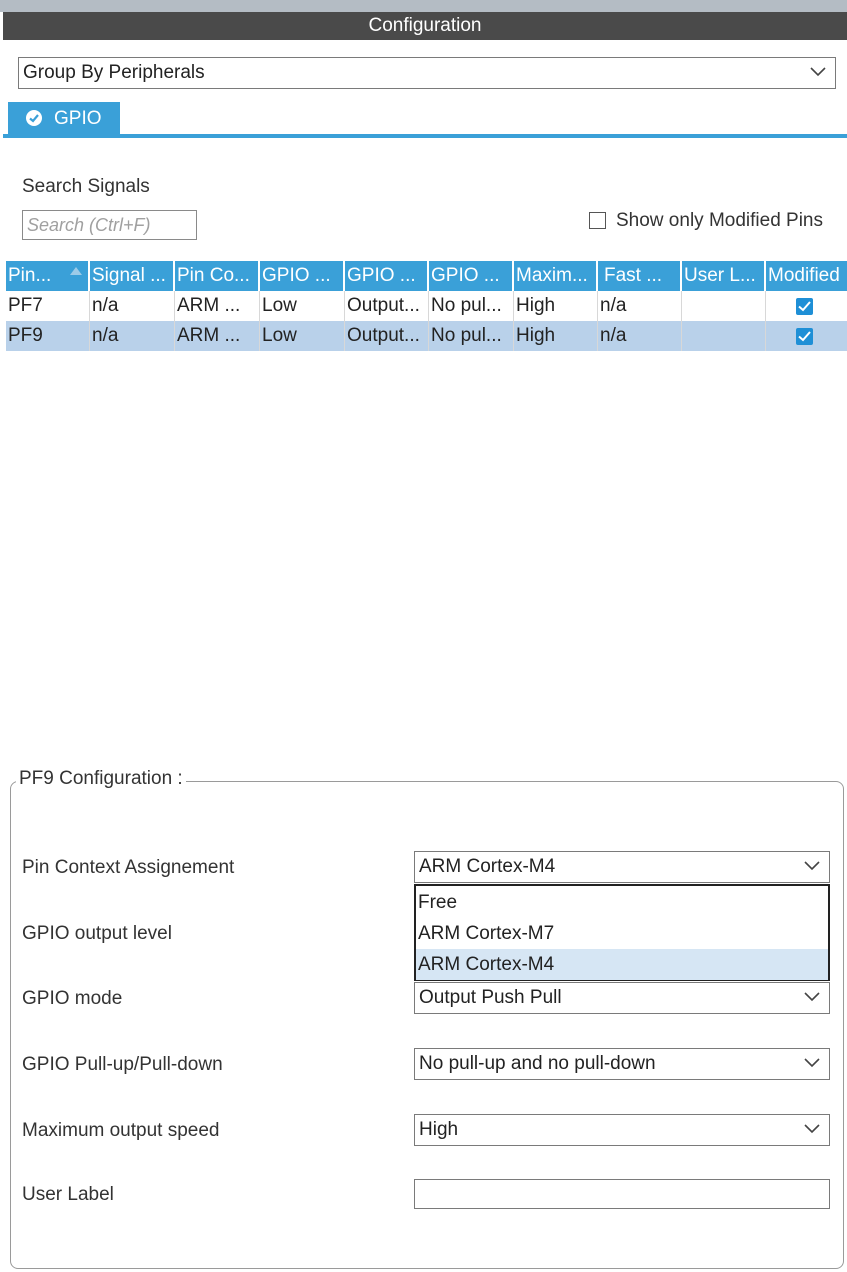 This screenshot has height=1272, width=847. What do you see at coordinates (622, 1130) in the screenshot?
I see `max-speed-select: High` at bounding box center [622, 1130].